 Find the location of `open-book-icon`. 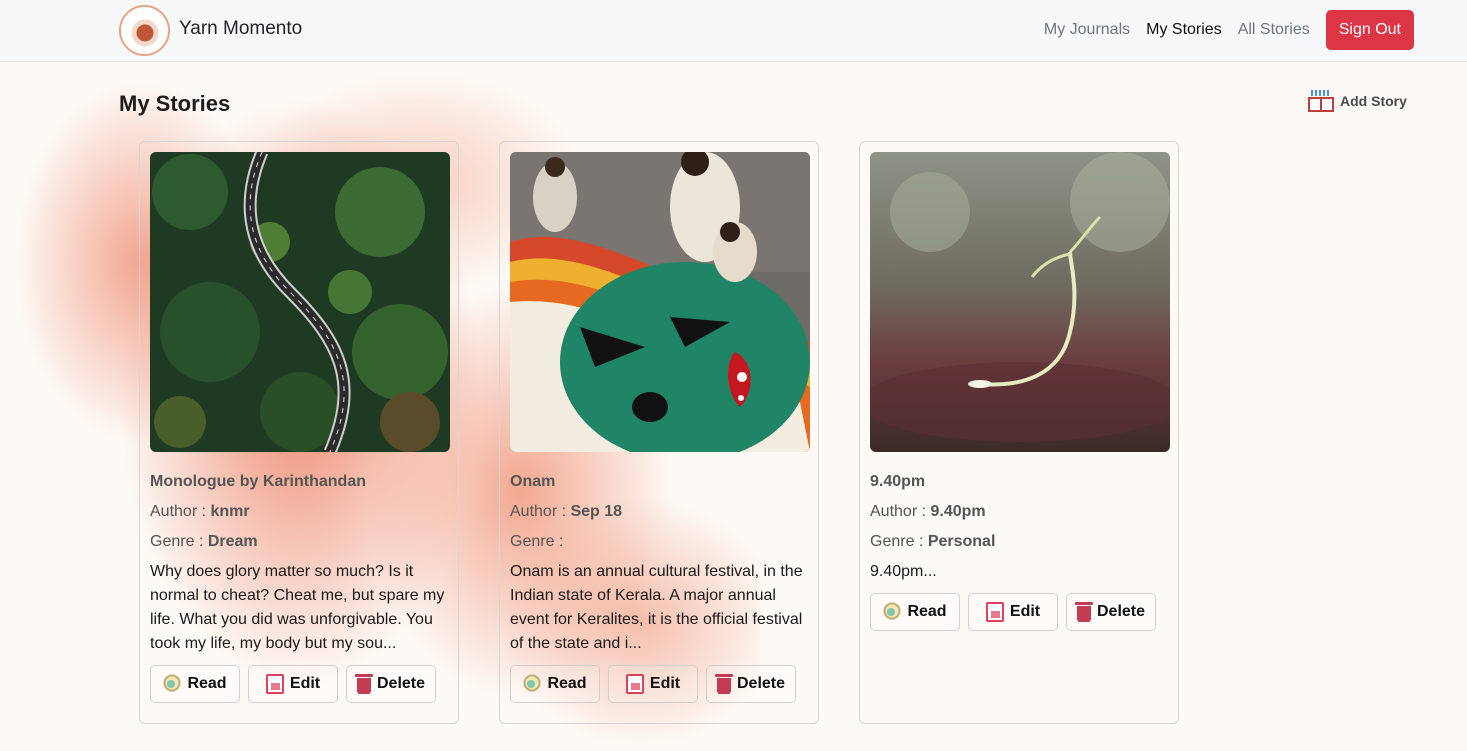

open-book-icon is located at coordinates (1321, 101).